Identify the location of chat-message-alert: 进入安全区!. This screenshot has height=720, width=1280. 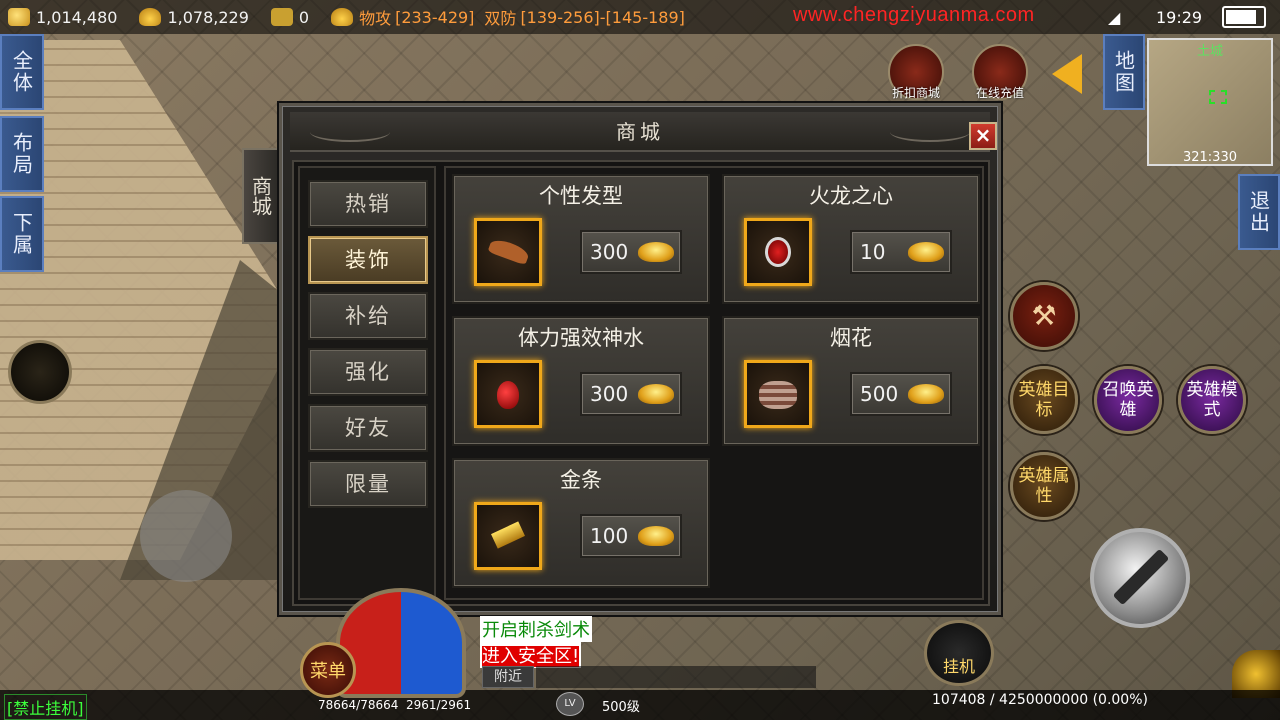
(531, 655).